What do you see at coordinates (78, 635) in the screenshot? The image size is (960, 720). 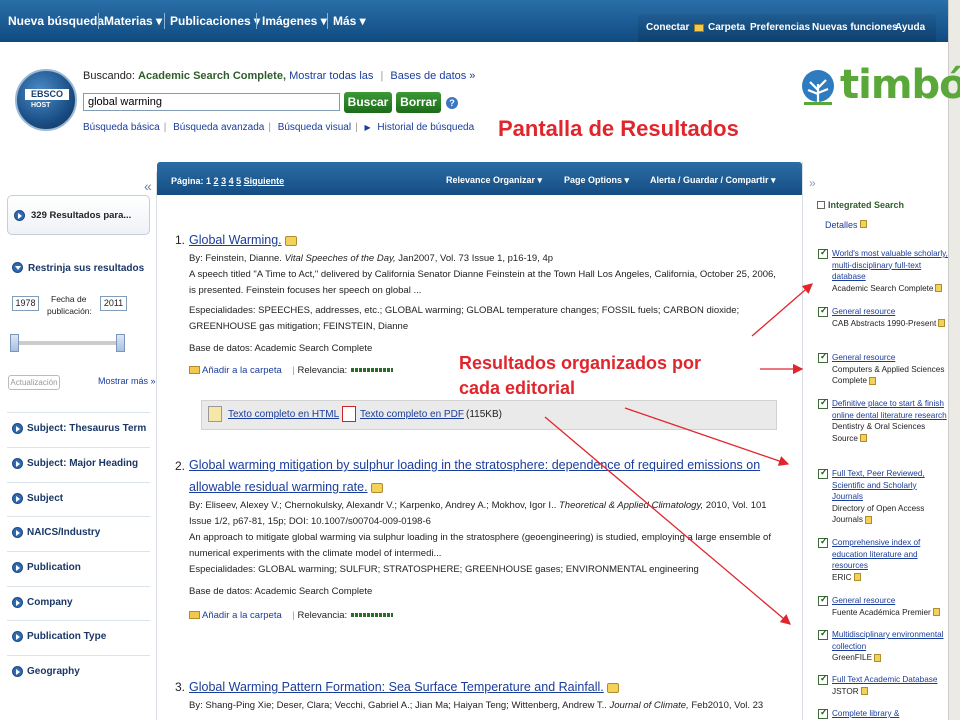 I see `facet-publication-type: Publication Type` at bounding box center [78, 635].